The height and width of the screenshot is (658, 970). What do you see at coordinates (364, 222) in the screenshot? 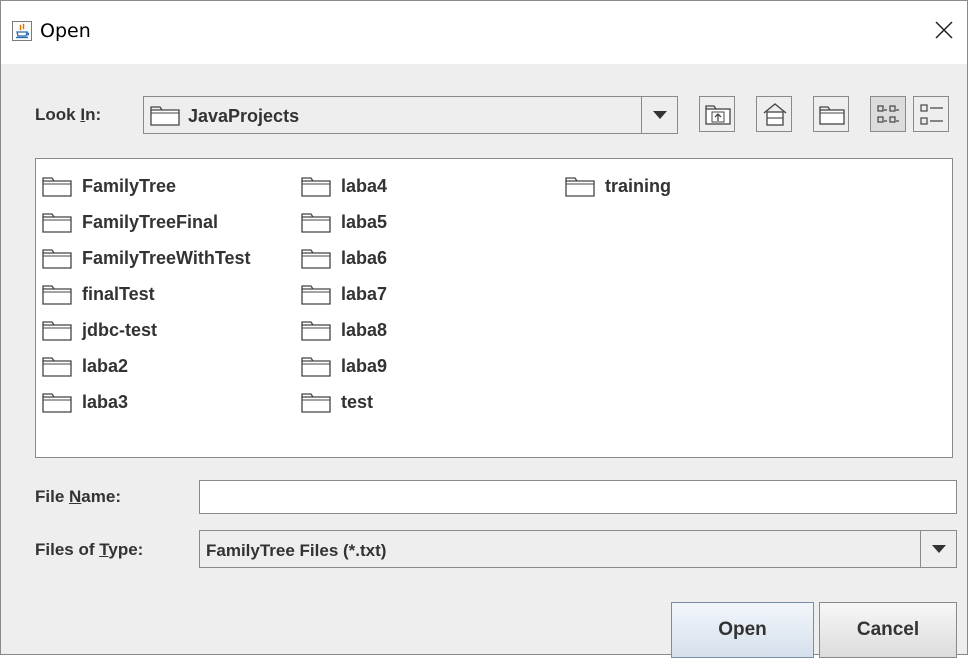
I see `file-name: laba5` at bounding box center [364, 222].